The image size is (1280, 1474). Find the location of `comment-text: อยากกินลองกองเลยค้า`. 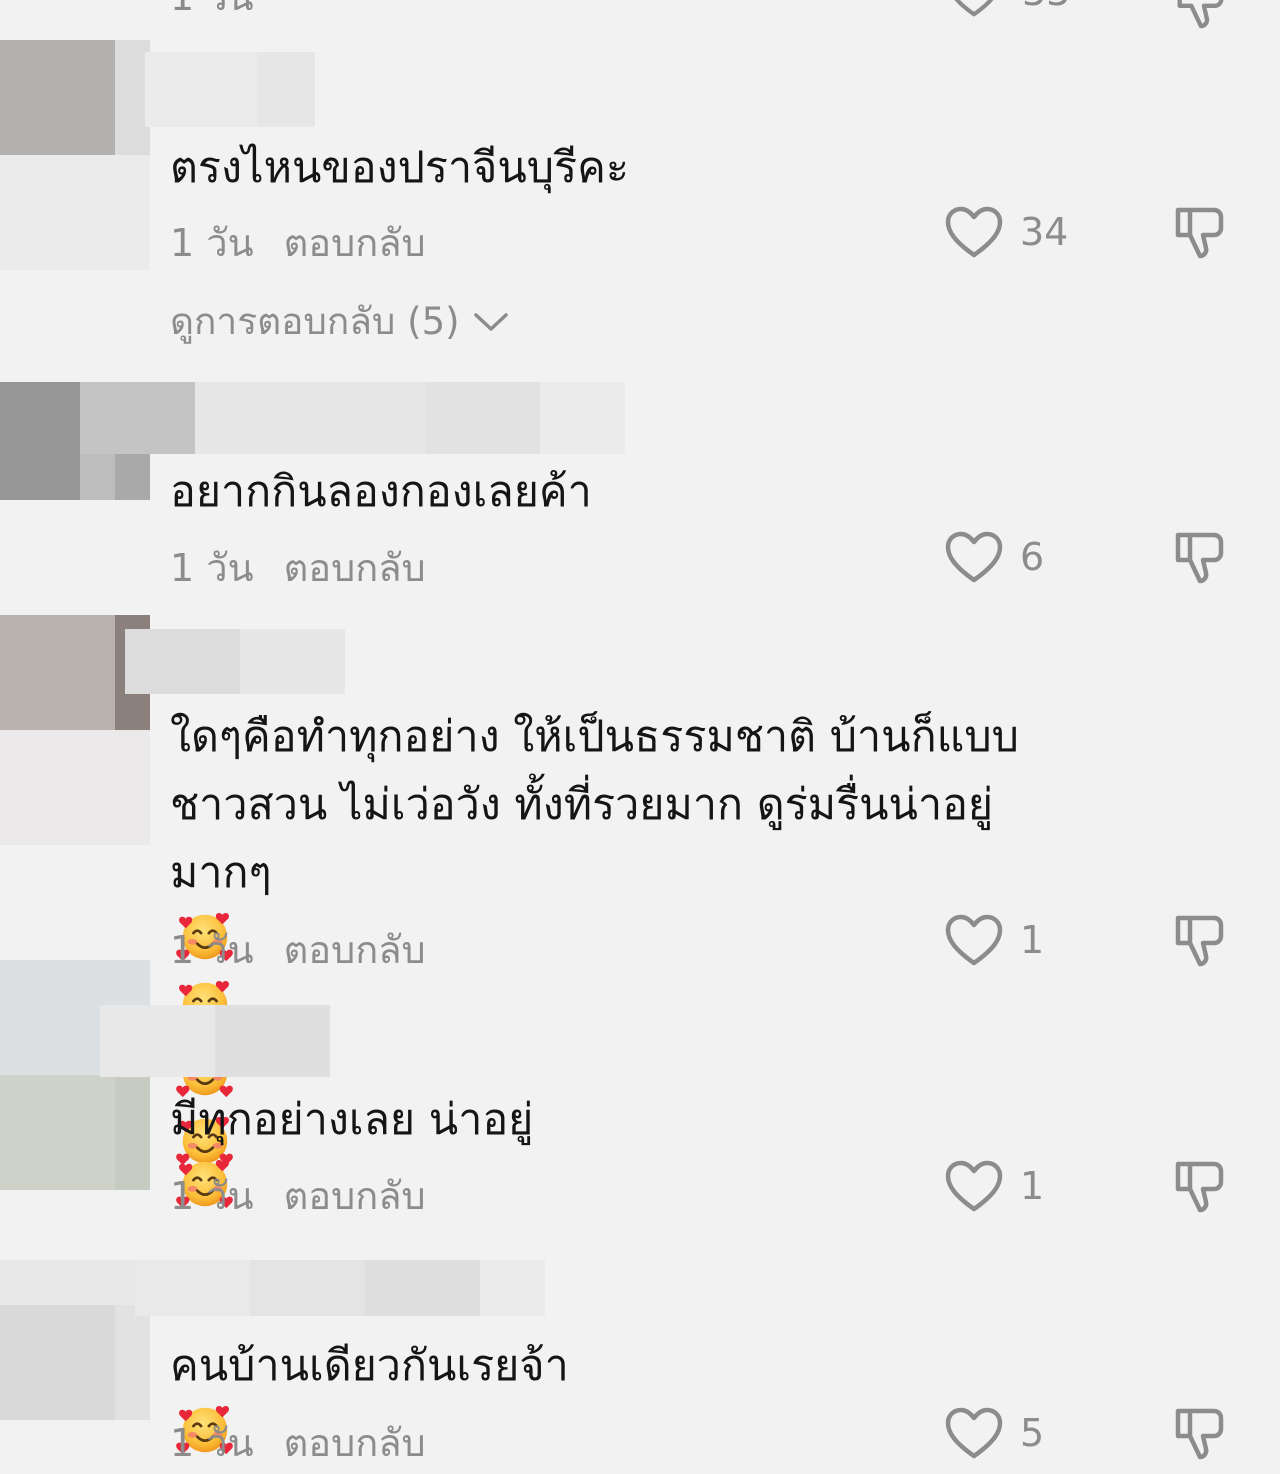

comment-text: อยากกินลองกองเลยค้า is located at coordinates (381, 492).